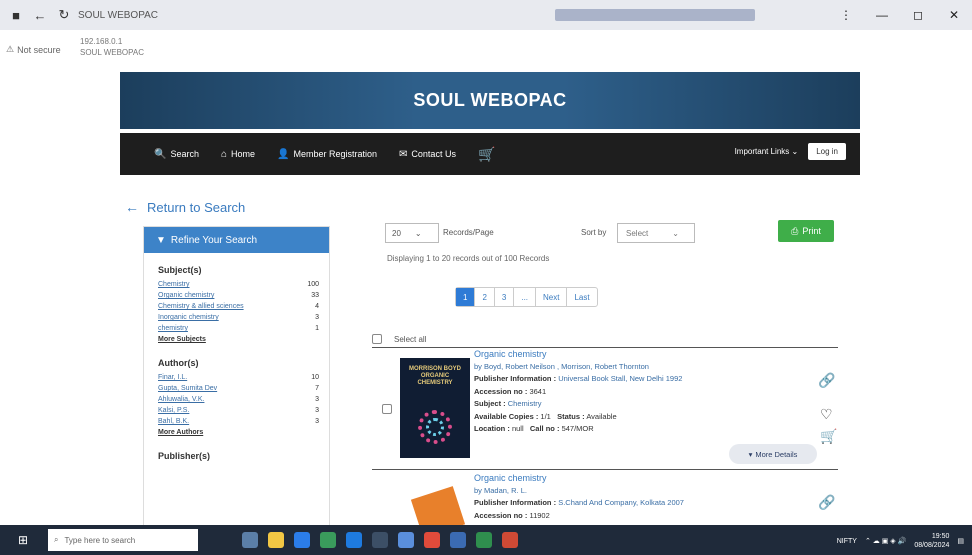 The image size is (972, 555). I want to click on browser-titlebar: ■ ← ↻ SOUL WEBOPAC ⋮ — ◻ ✕, so click(486, 15).